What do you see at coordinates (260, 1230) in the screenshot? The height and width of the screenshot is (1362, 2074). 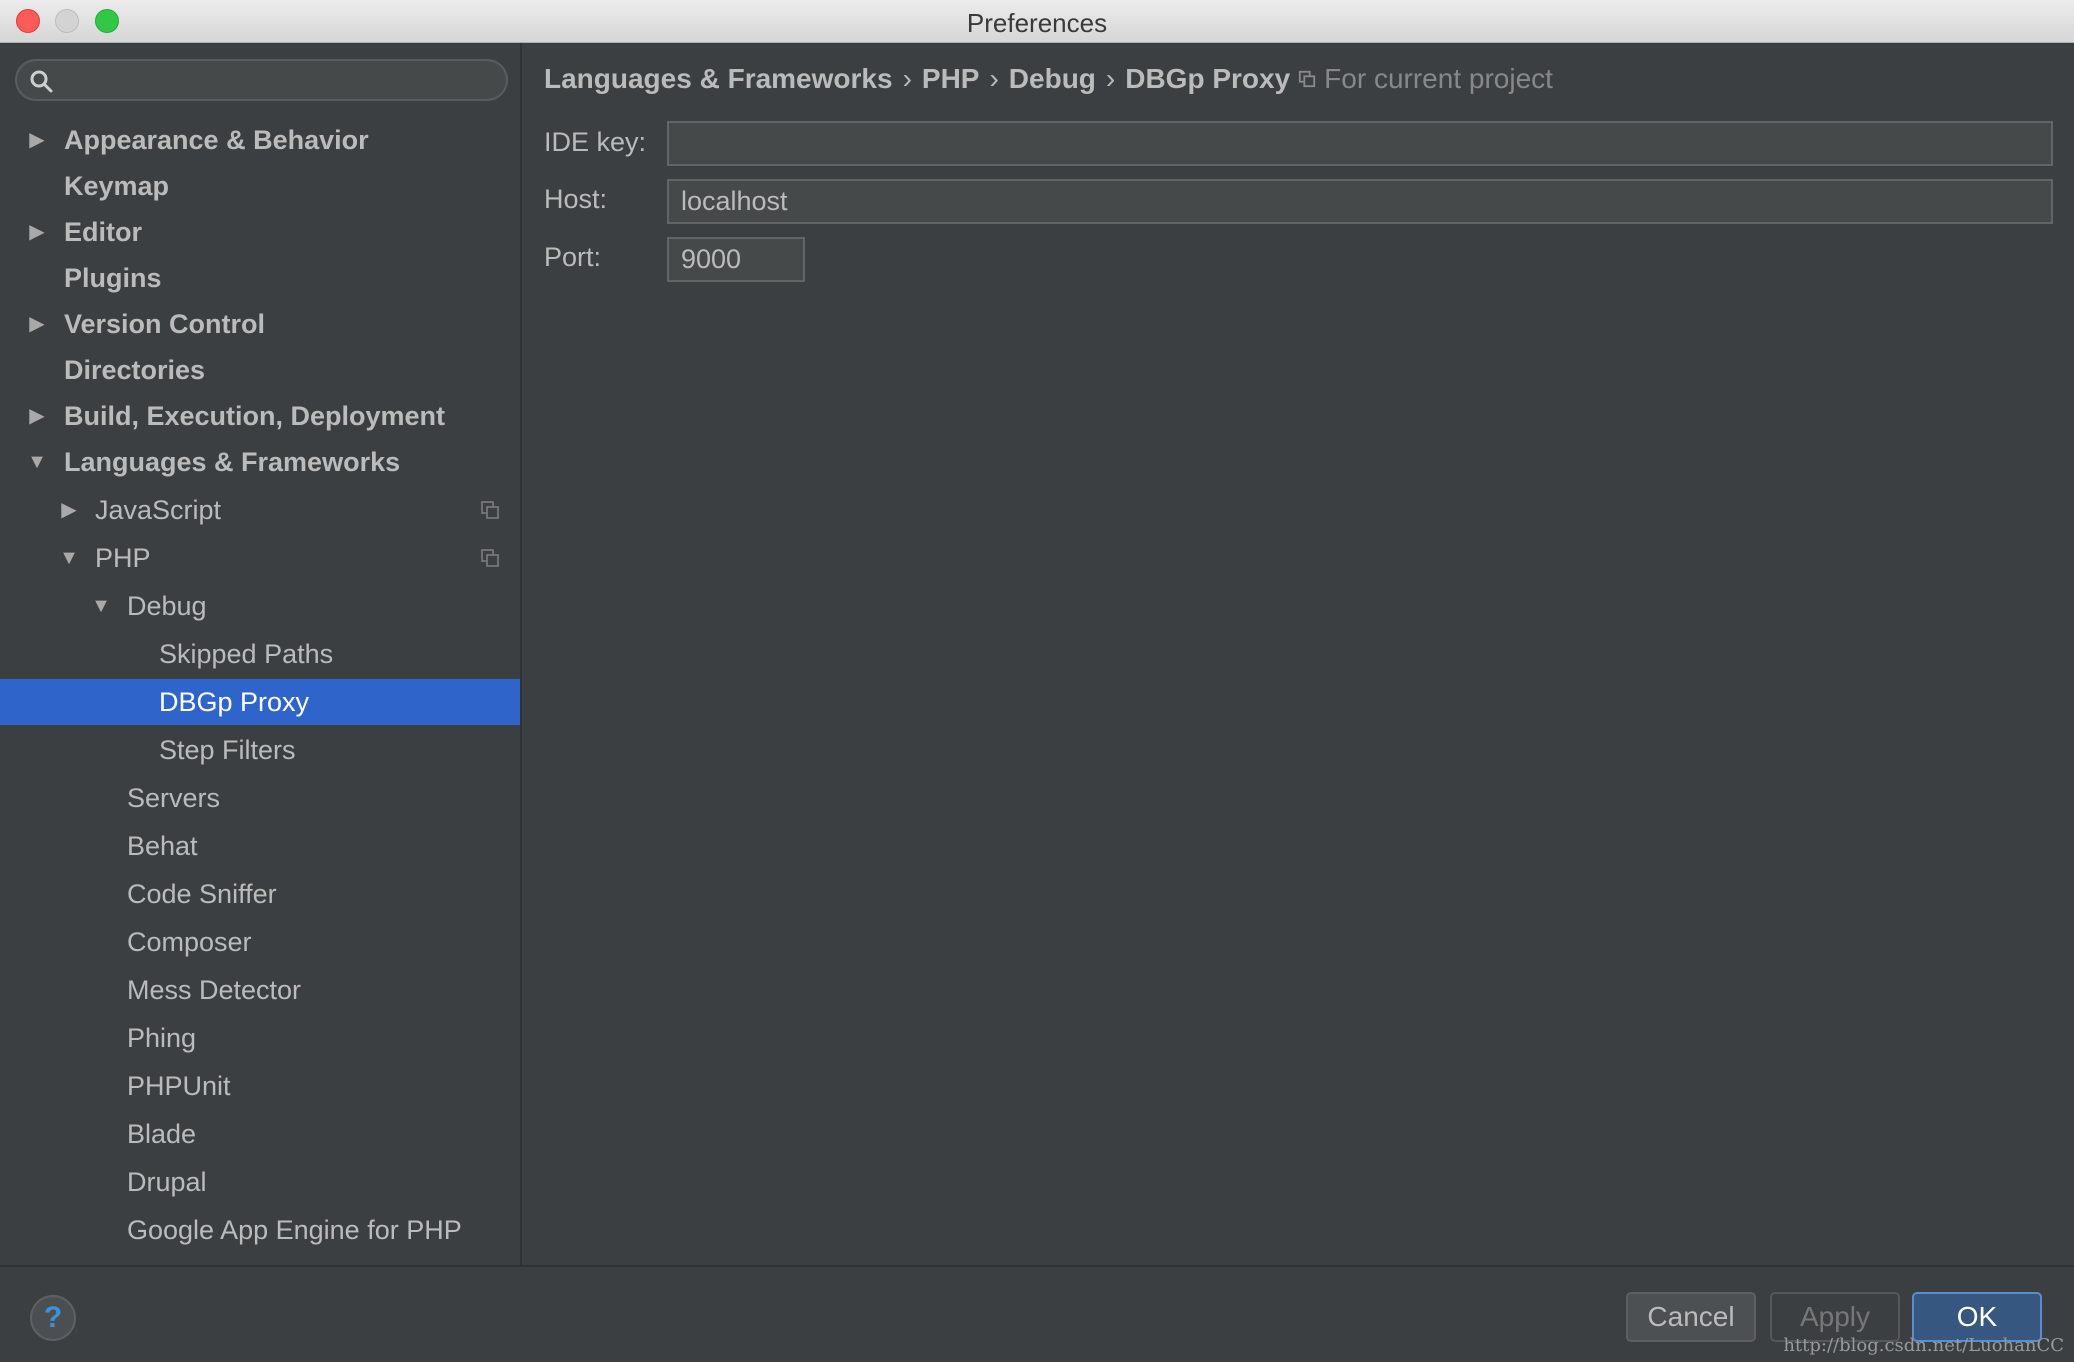 I see `sidebar-item-google-app-engine-php: Google App Engine for PHP` at bounding box center [260, 1230].